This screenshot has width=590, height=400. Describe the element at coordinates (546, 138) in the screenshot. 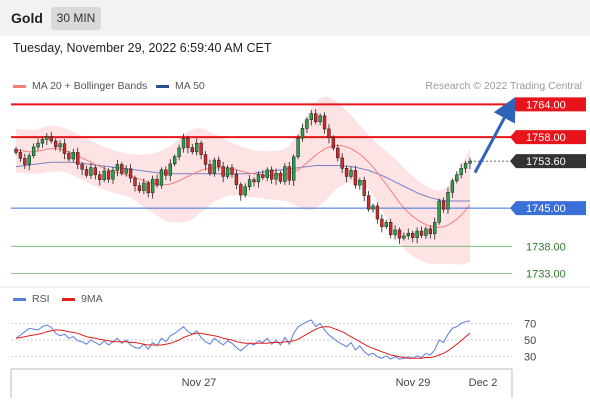

I see `level-label: 1758.00` at that location.